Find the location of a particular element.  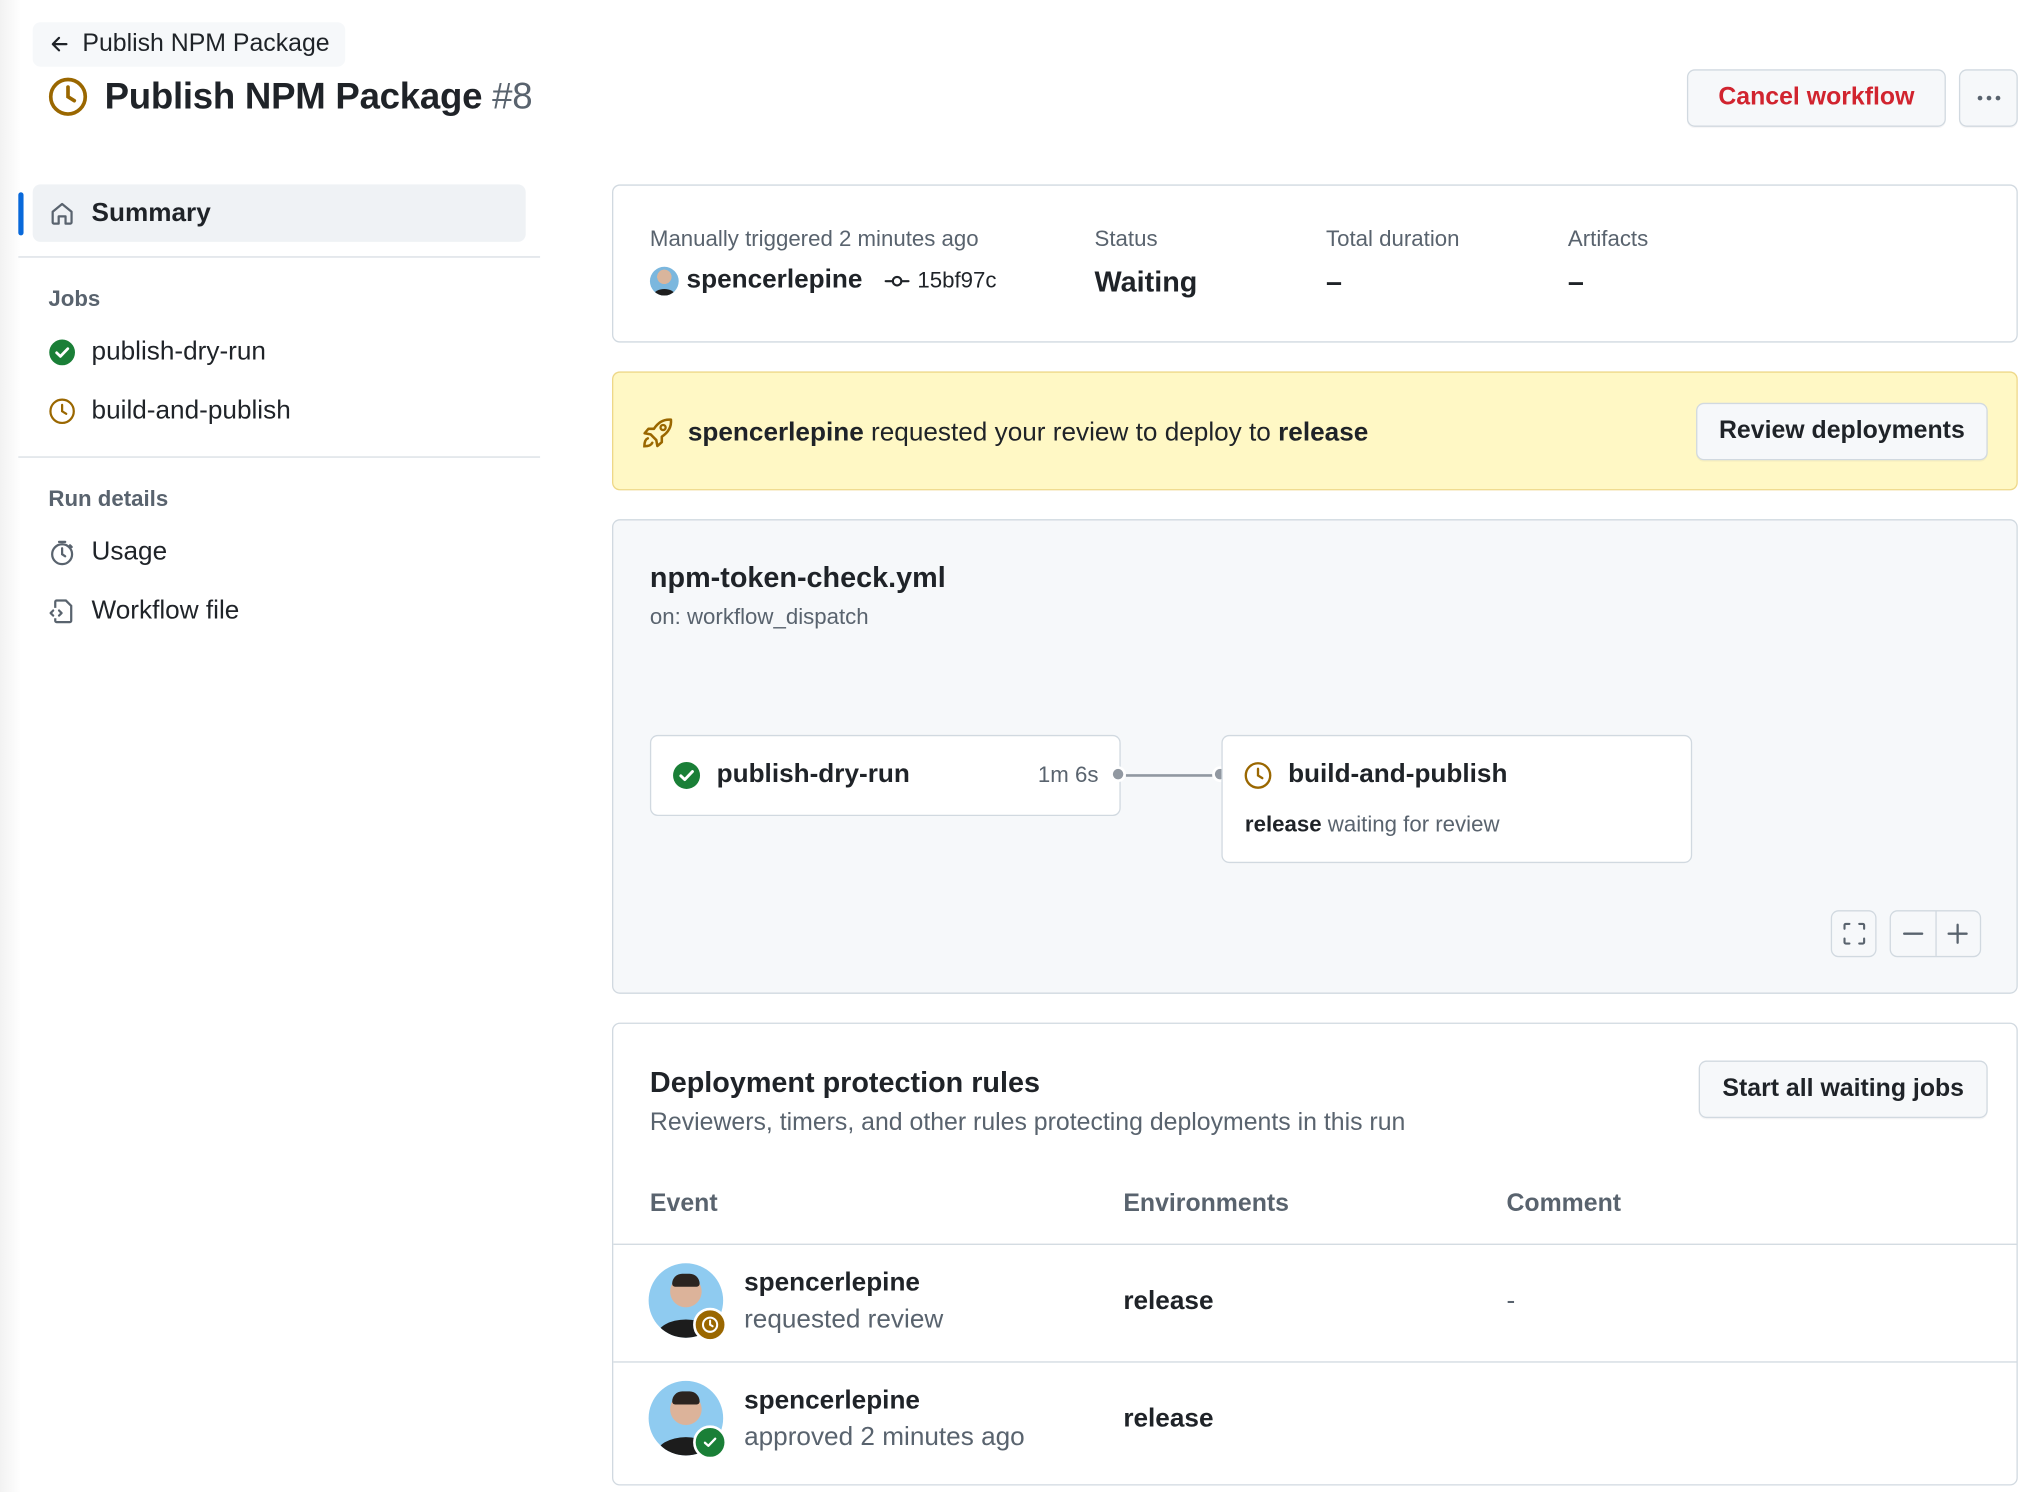

review-deployments-button: Review deployments is located at coordinates (1842, 431).